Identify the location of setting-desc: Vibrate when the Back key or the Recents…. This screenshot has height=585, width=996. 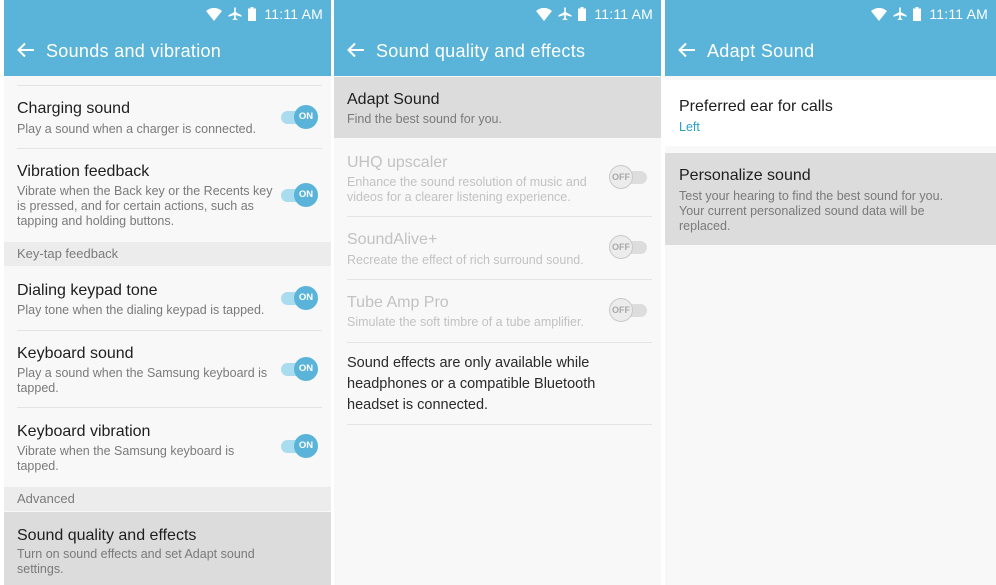
(145, 206).